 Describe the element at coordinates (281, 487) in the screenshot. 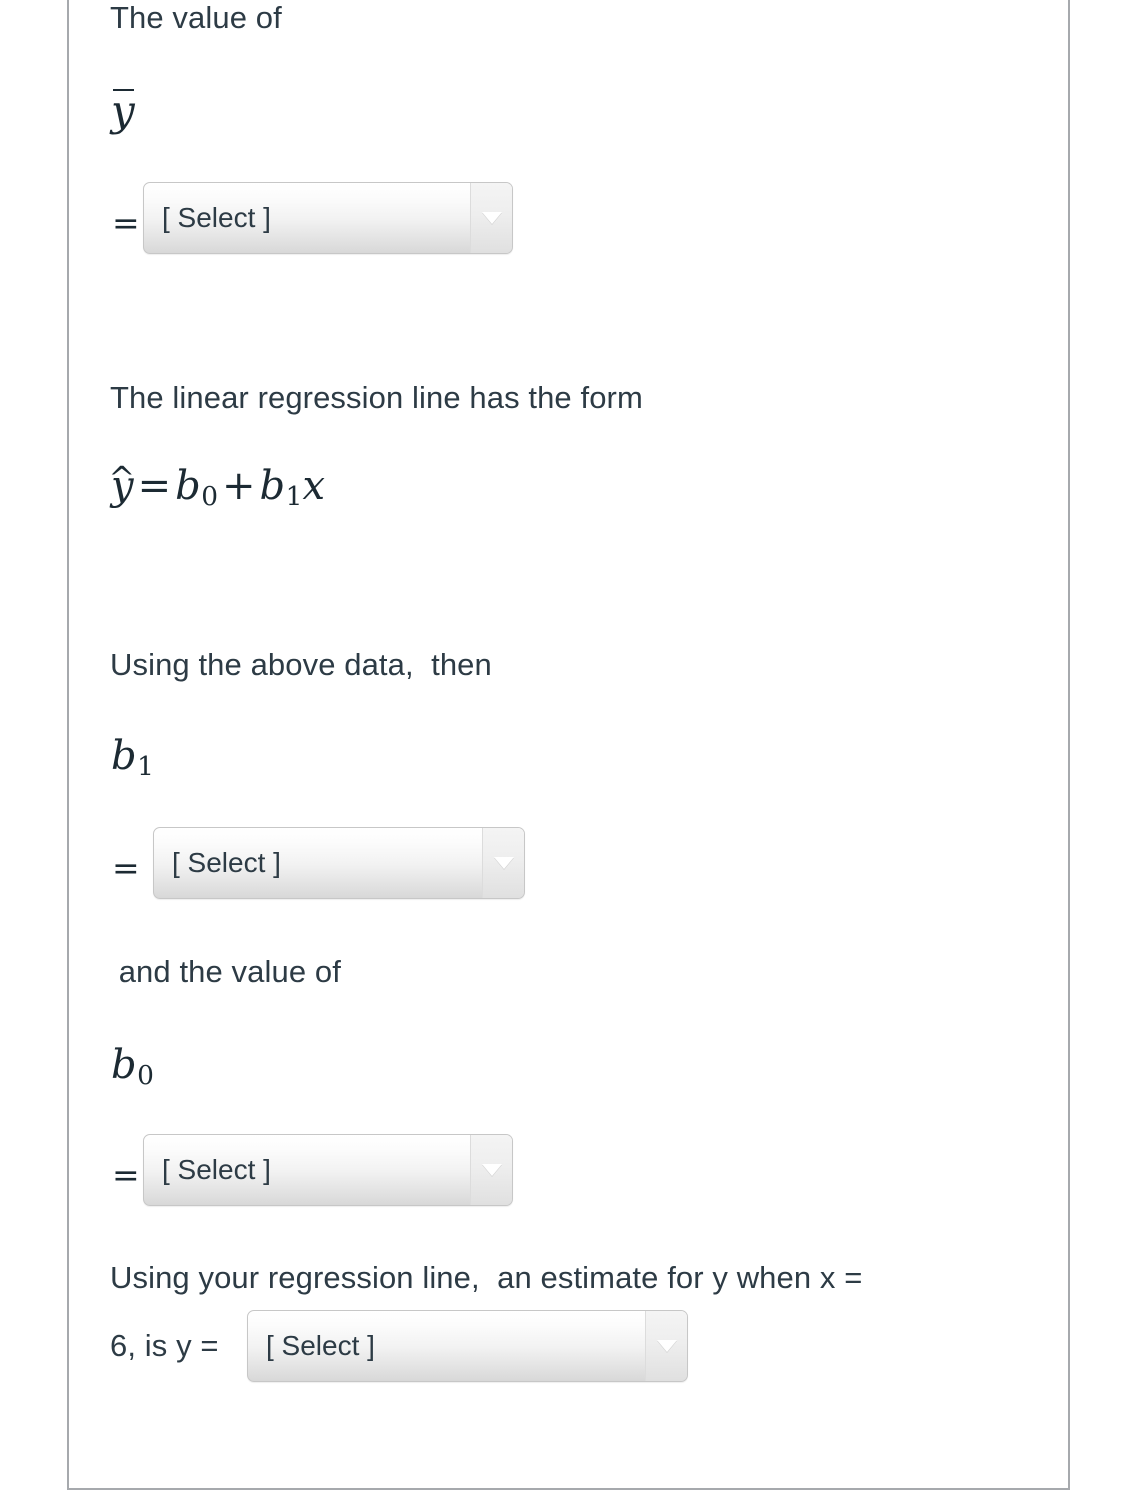

I see `term-b1: b1` at that location.